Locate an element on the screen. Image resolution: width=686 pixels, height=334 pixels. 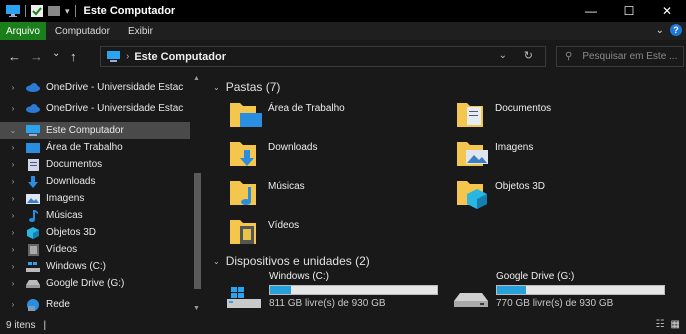
sidebar-item-videos: › Vídeos is located at coordinates (95, 249).